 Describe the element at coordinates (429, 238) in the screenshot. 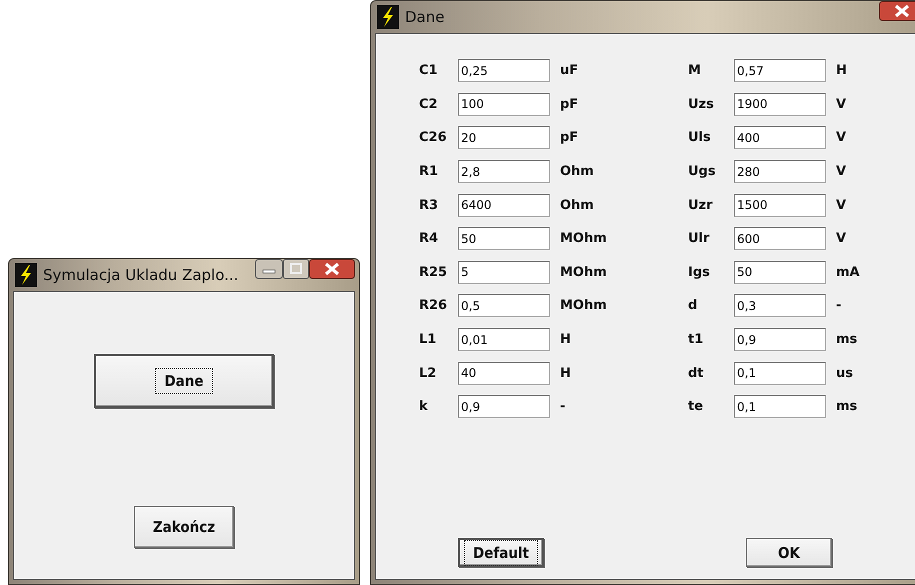

I see `field-label: R4` at that location.